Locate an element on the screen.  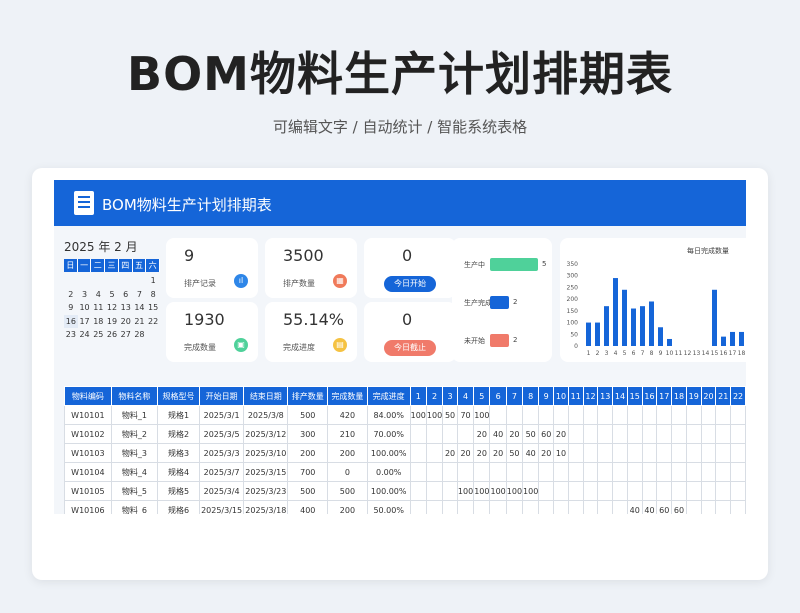
table-cell: 2025/3/1 is located at coordinates (221, 415).